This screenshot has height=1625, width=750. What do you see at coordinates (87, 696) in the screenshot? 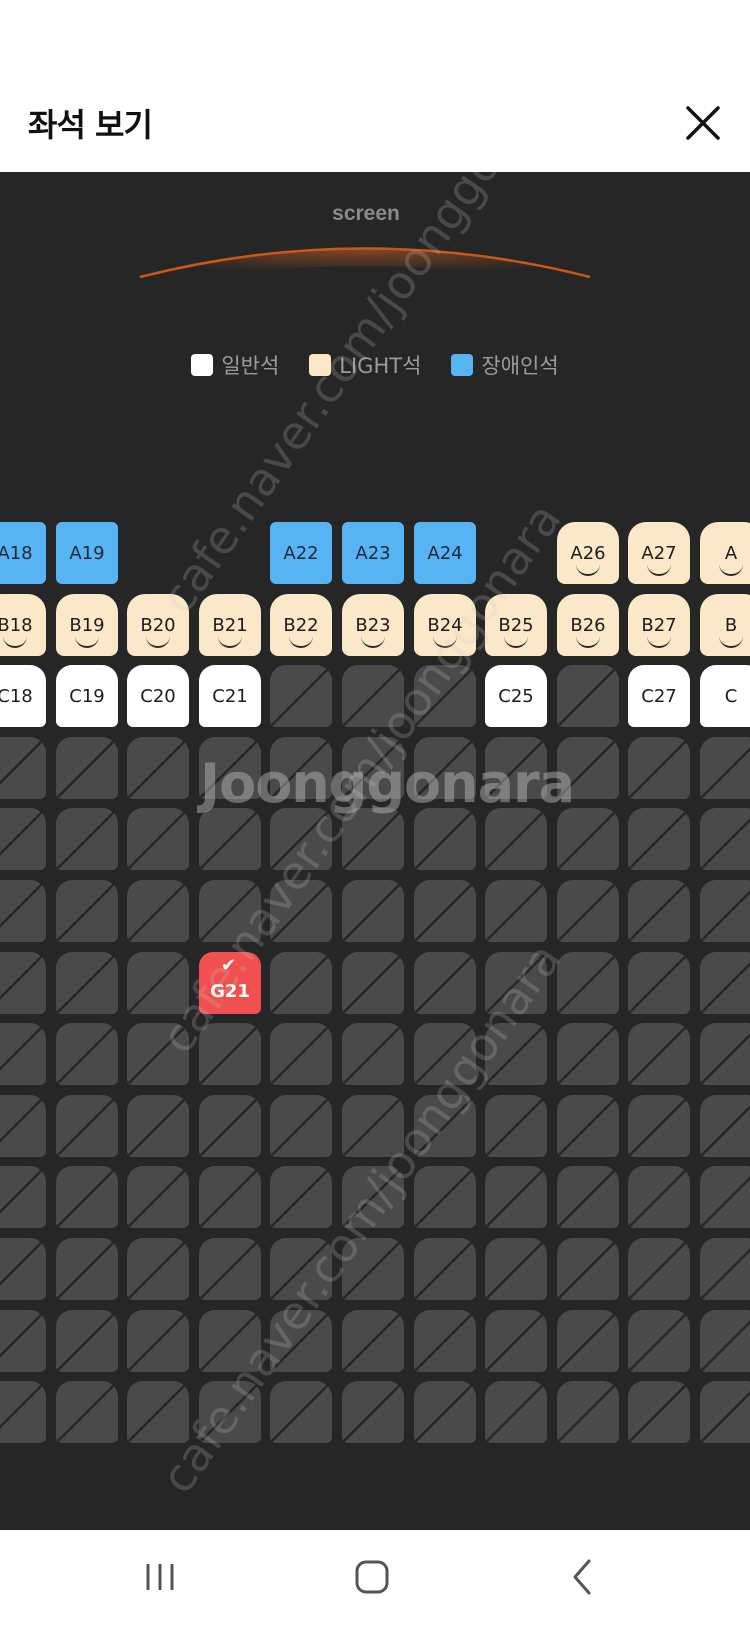
I see `seat-c19: C19` at bounding box center [87, 696].